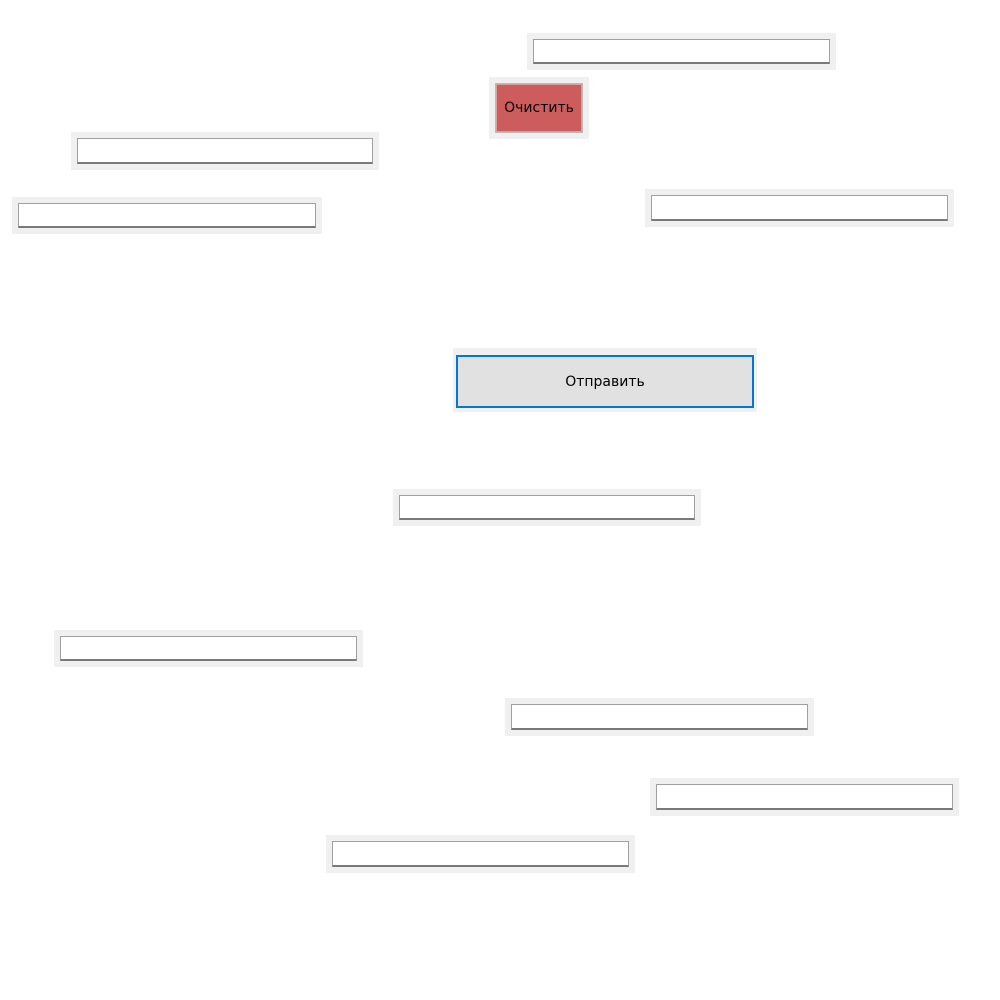  I want to click on submit-button-frame: Отправить, so click(605, 380).